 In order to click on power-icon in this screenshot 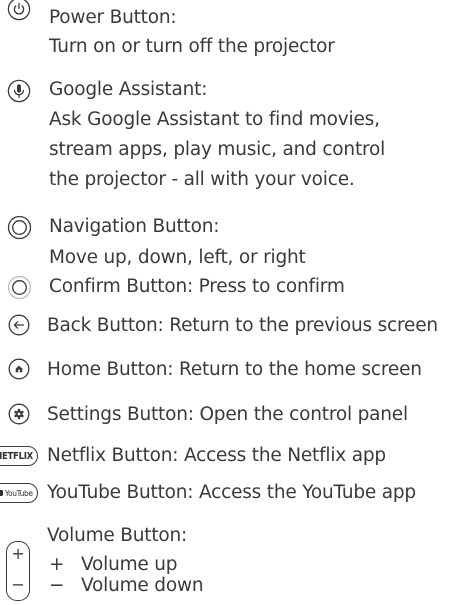, I will do `click(19, 10)`.